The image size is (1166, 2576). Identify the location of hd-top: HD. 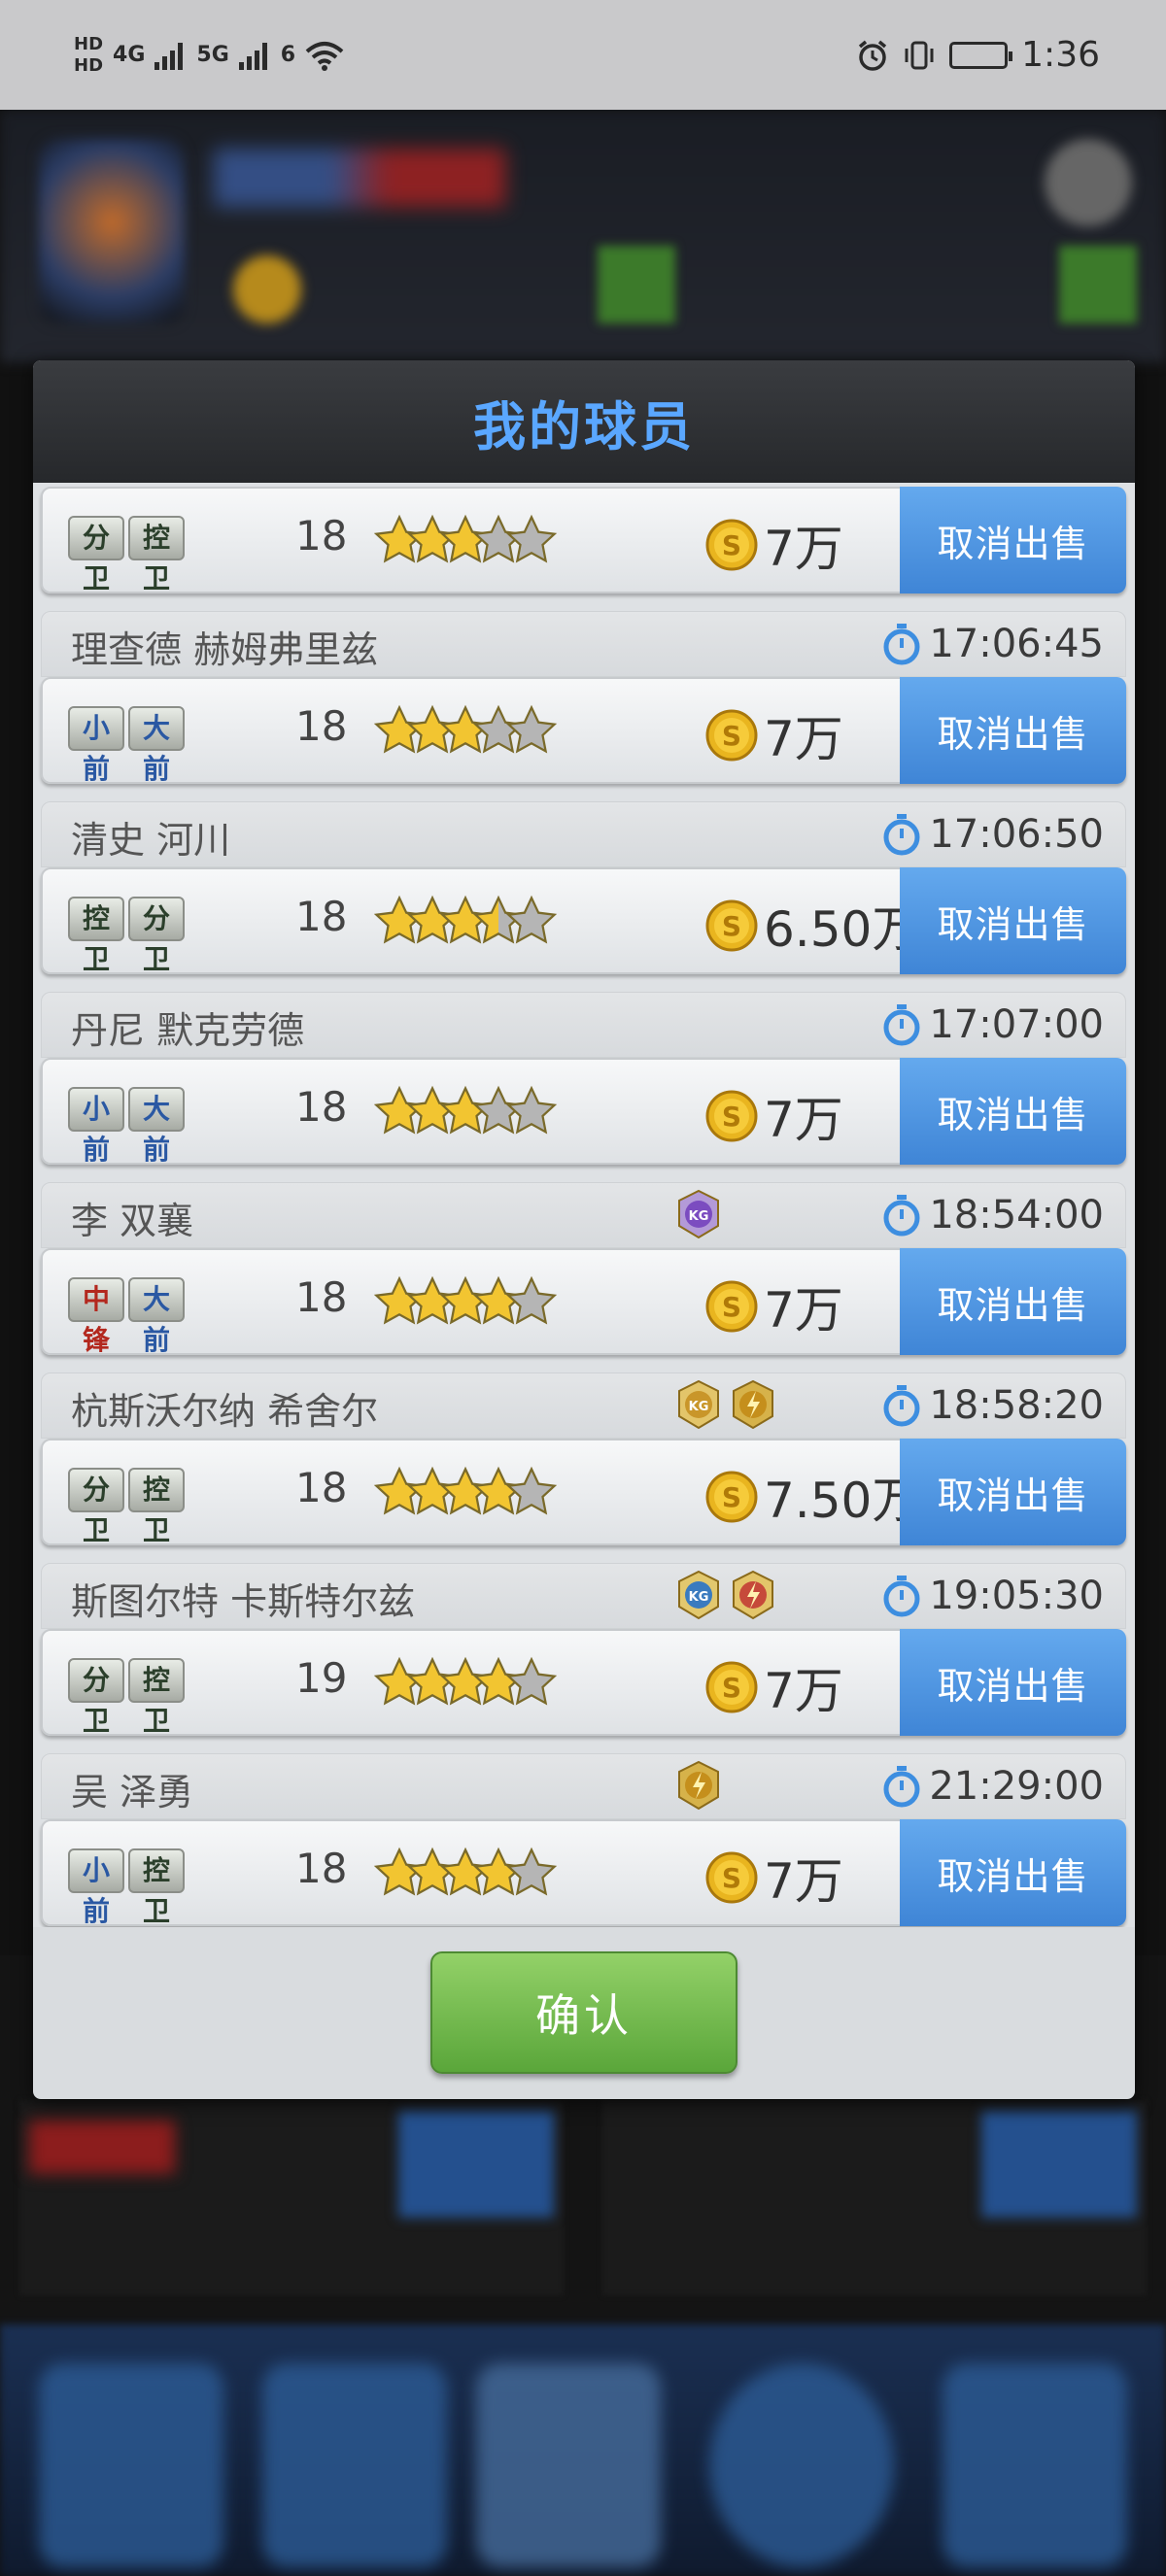
(89, 43).